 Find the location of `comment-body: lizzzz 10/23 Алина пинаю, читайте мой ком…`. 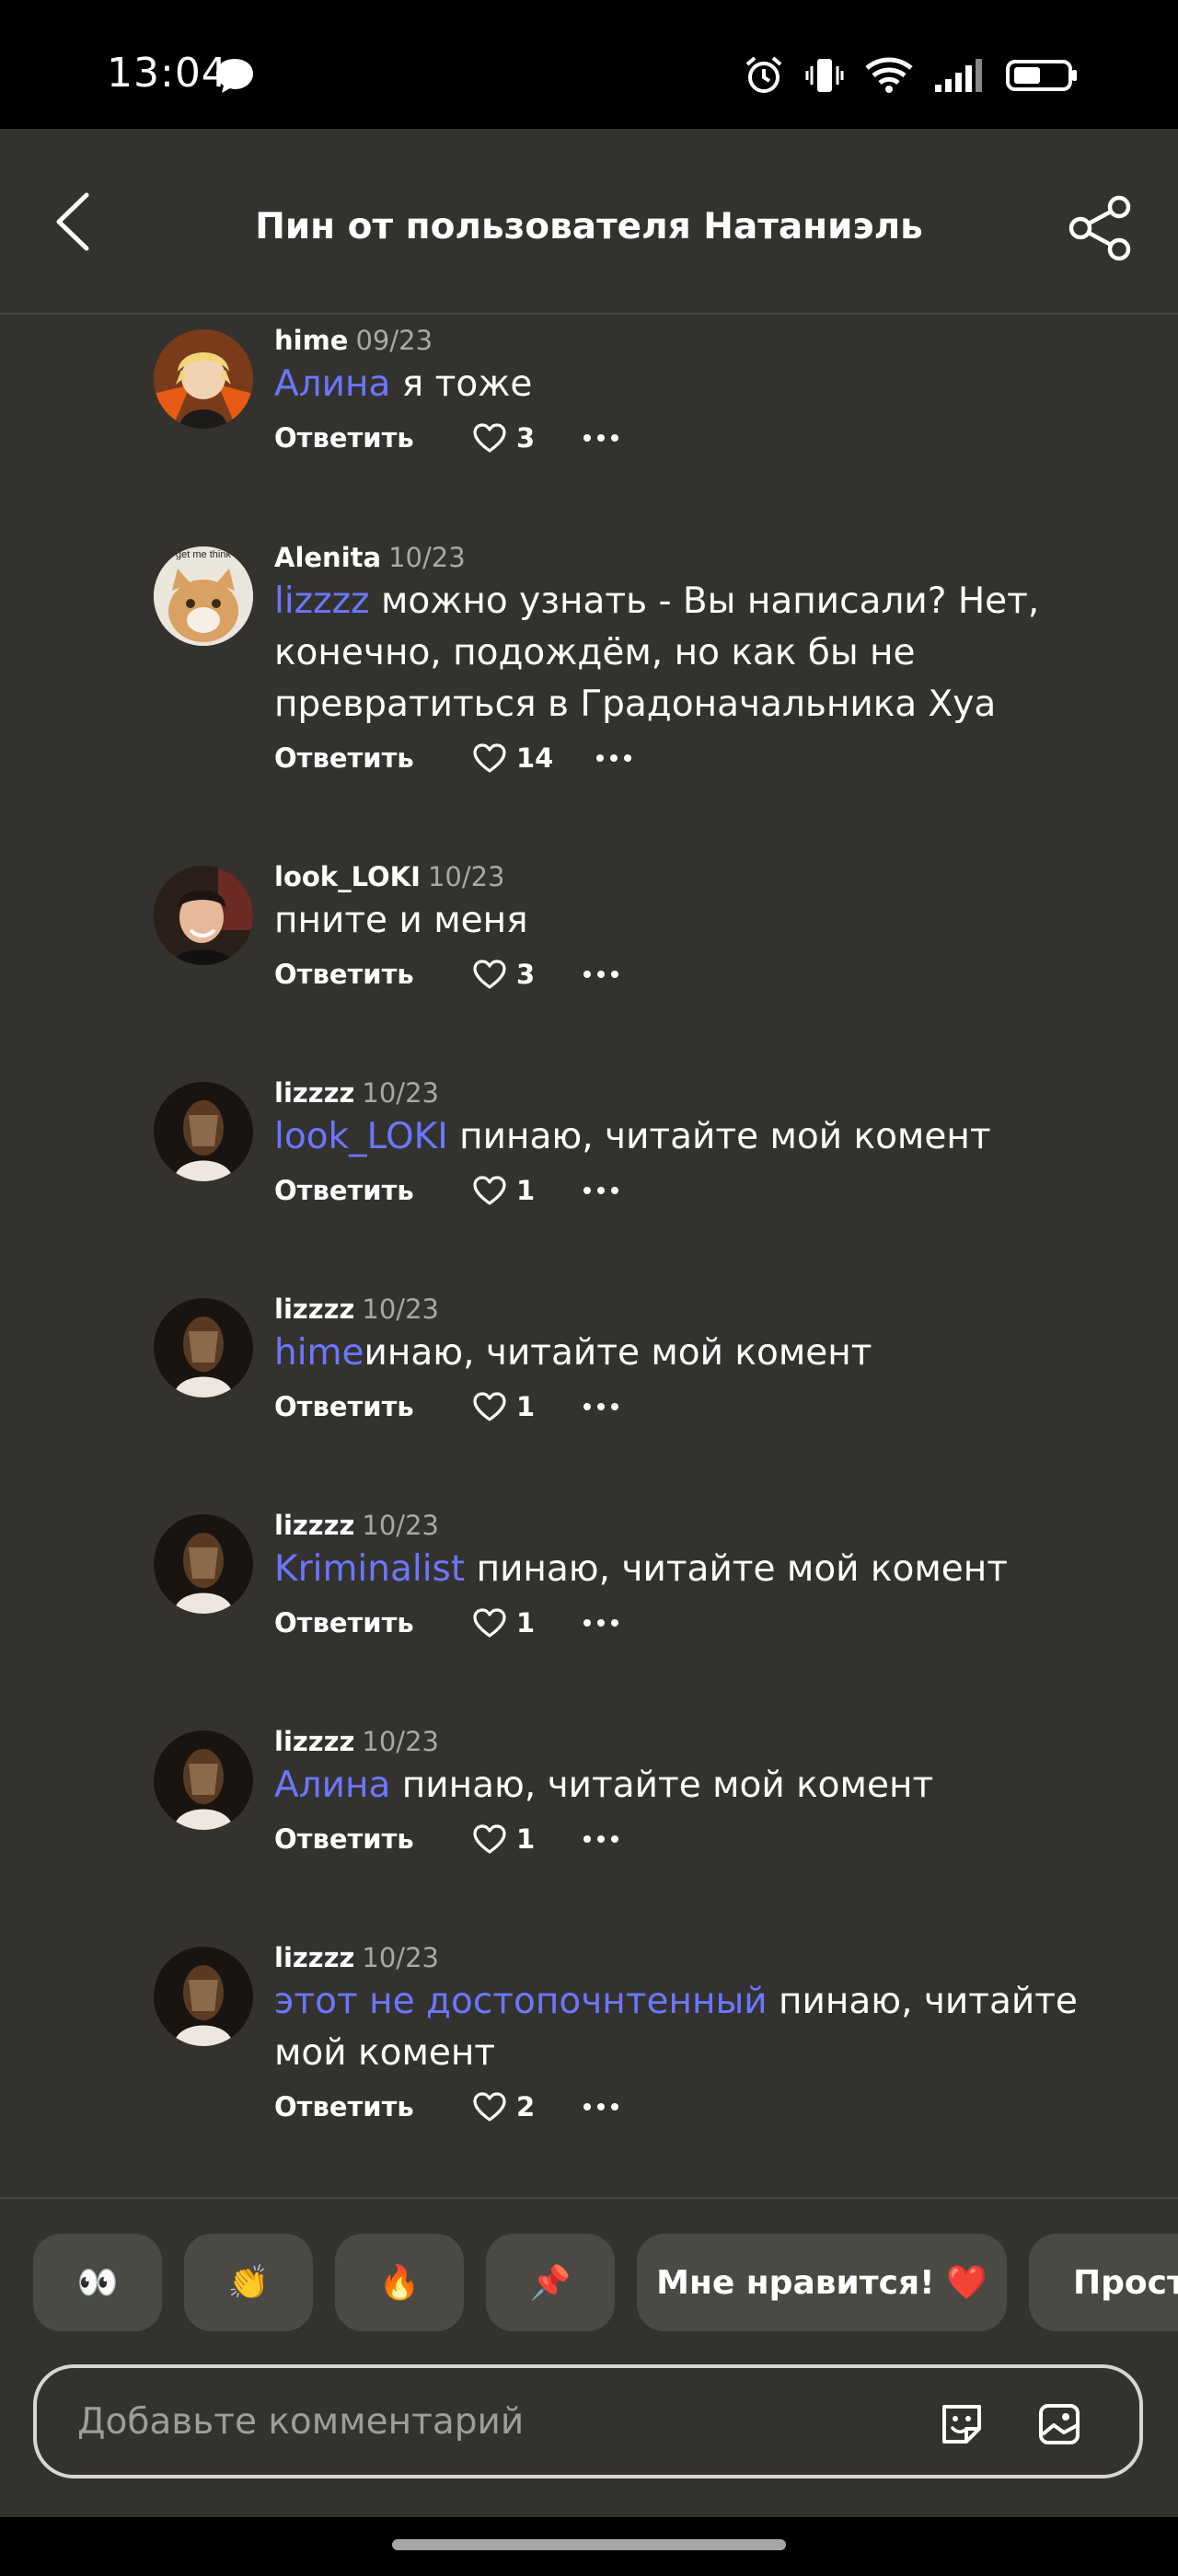

comment-body: lizzzz 10/23 Алина пинаю, читайте мой ком… is located at coordinates (706, 1792).